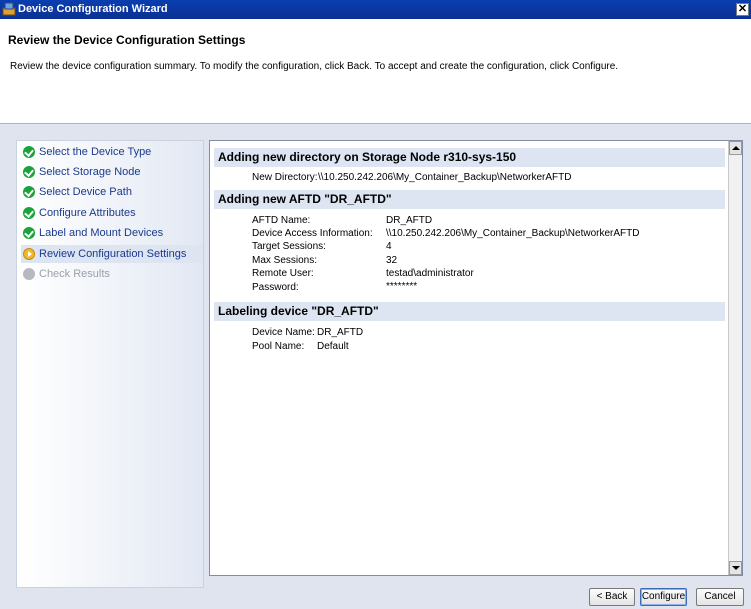 The image size is (751, 609). I want to click on step-select-device-path: Select Device Path, so click(112, 192).